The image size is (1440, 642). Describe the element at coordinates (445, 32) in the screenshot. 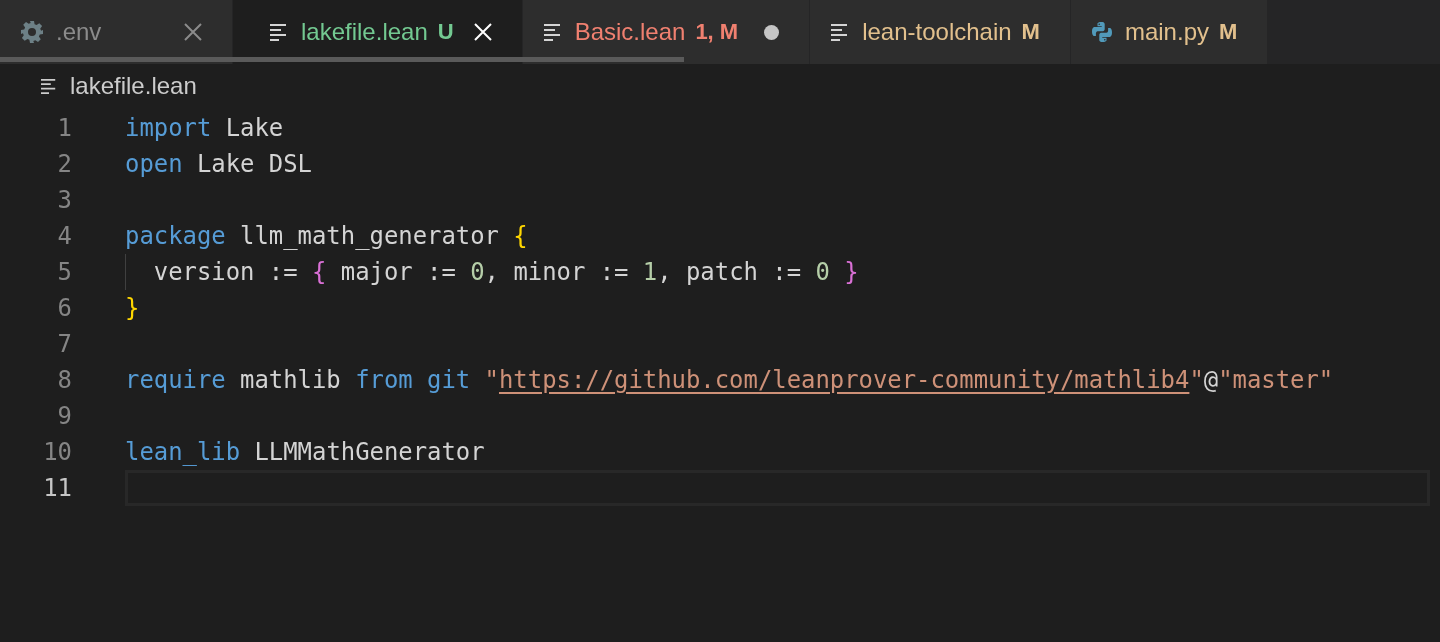

I see `git-status-label: U` at that location.